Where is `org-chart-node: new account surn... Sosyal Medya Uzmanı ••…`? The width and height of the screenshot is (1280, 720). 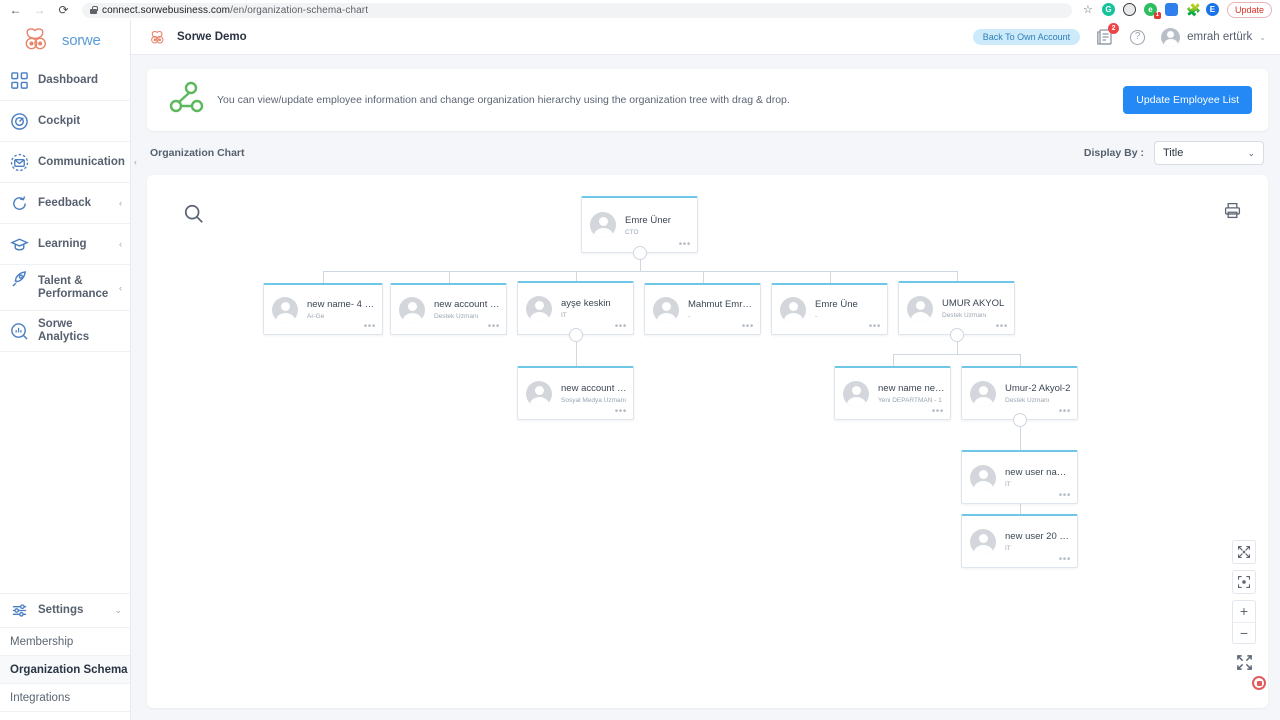 org-chart-node: new account surn... Sosyal Medya Uzmanı ••… is located at coordinates (575, 393).